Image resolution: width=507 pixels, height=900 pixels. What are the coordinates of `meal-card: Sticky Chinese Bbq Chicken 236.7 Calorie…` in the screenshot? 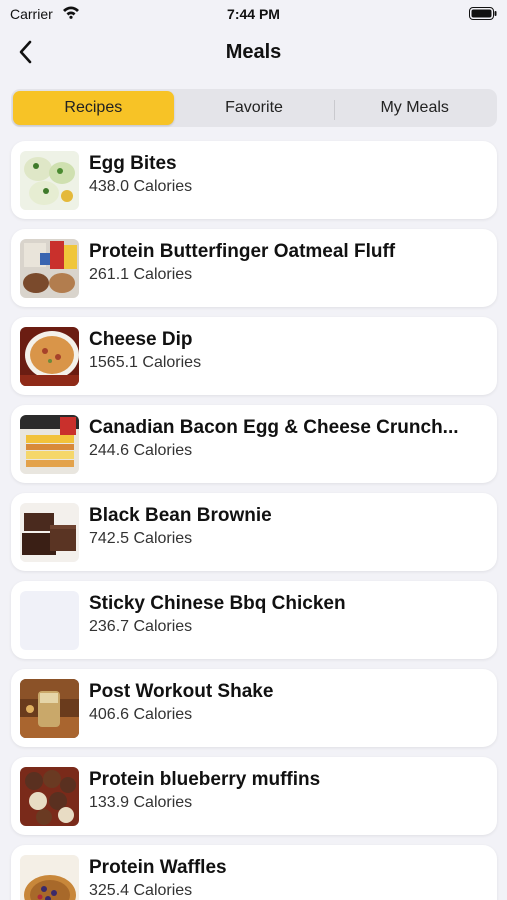 It's located at (254, 620).